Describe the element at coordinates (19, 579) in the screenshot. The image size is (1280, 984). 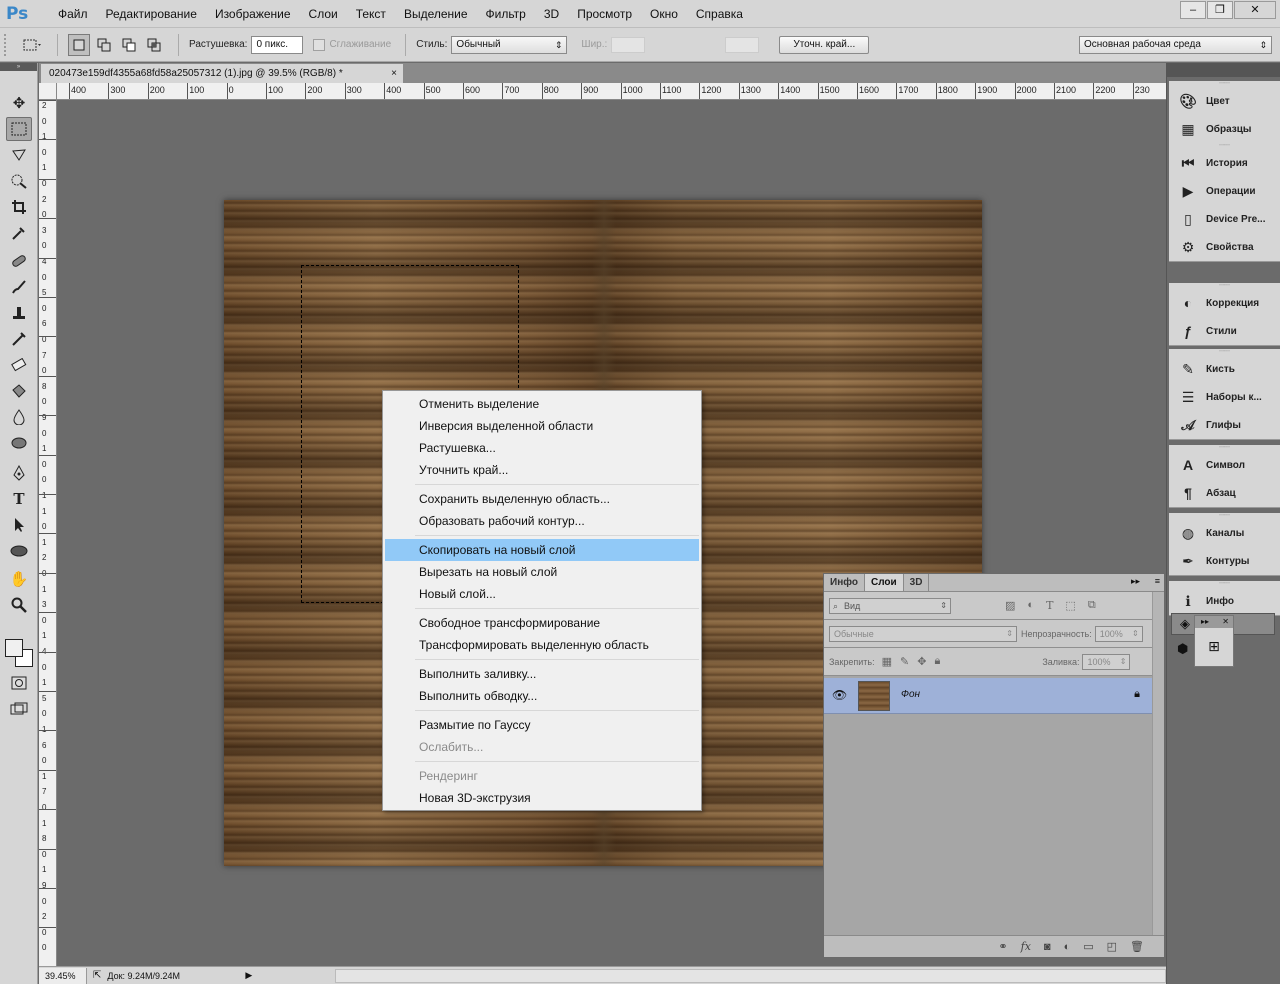
I see `hand-tool-icon: ✋` at that location.